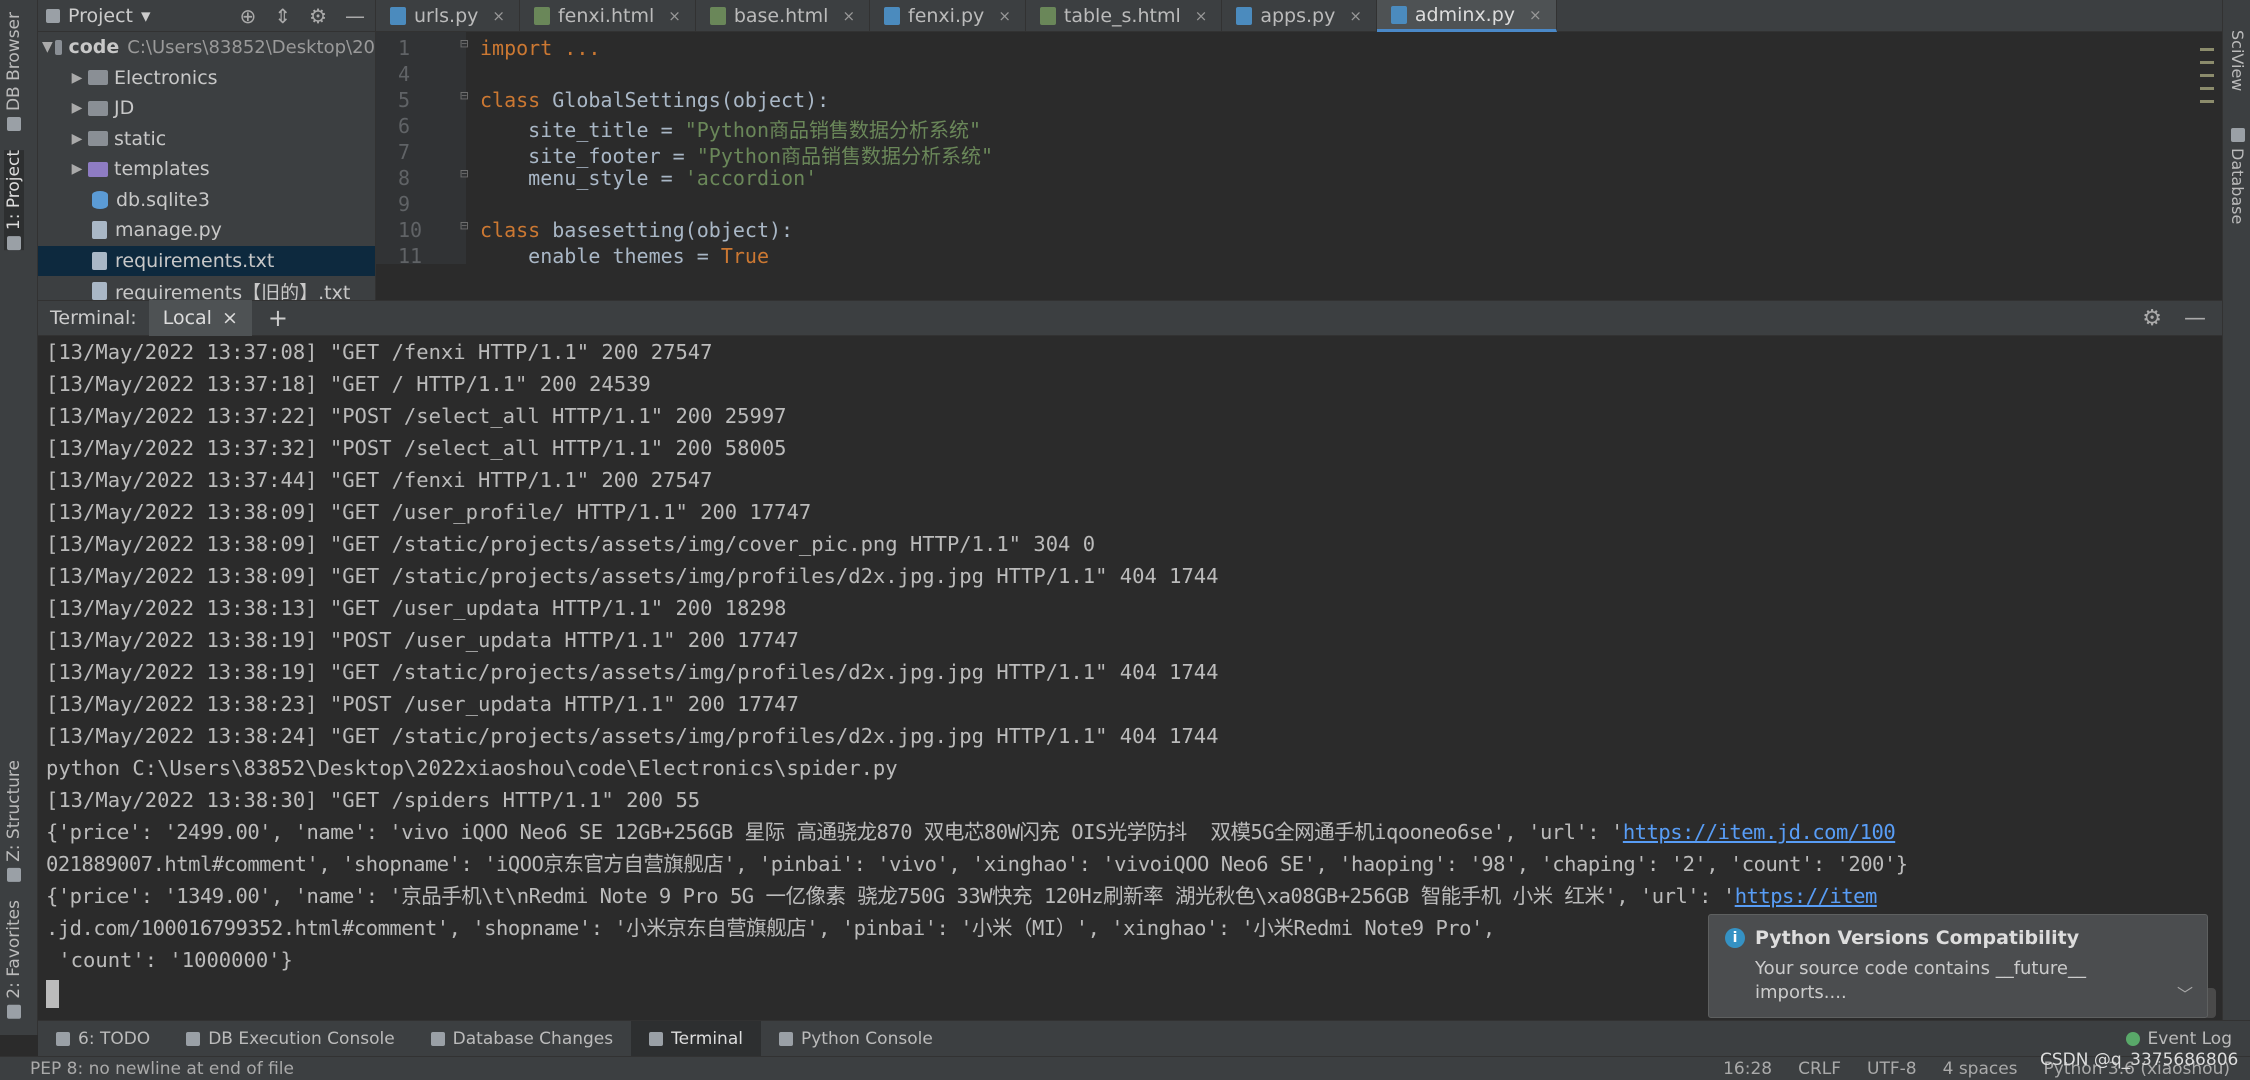 This screenshot has width=2250, height=1080. What do you see at coordinates (1980, 1069) in the screenshot?
I see `indent-setting: 4 spaces` at bounding box center [1980, 1069].